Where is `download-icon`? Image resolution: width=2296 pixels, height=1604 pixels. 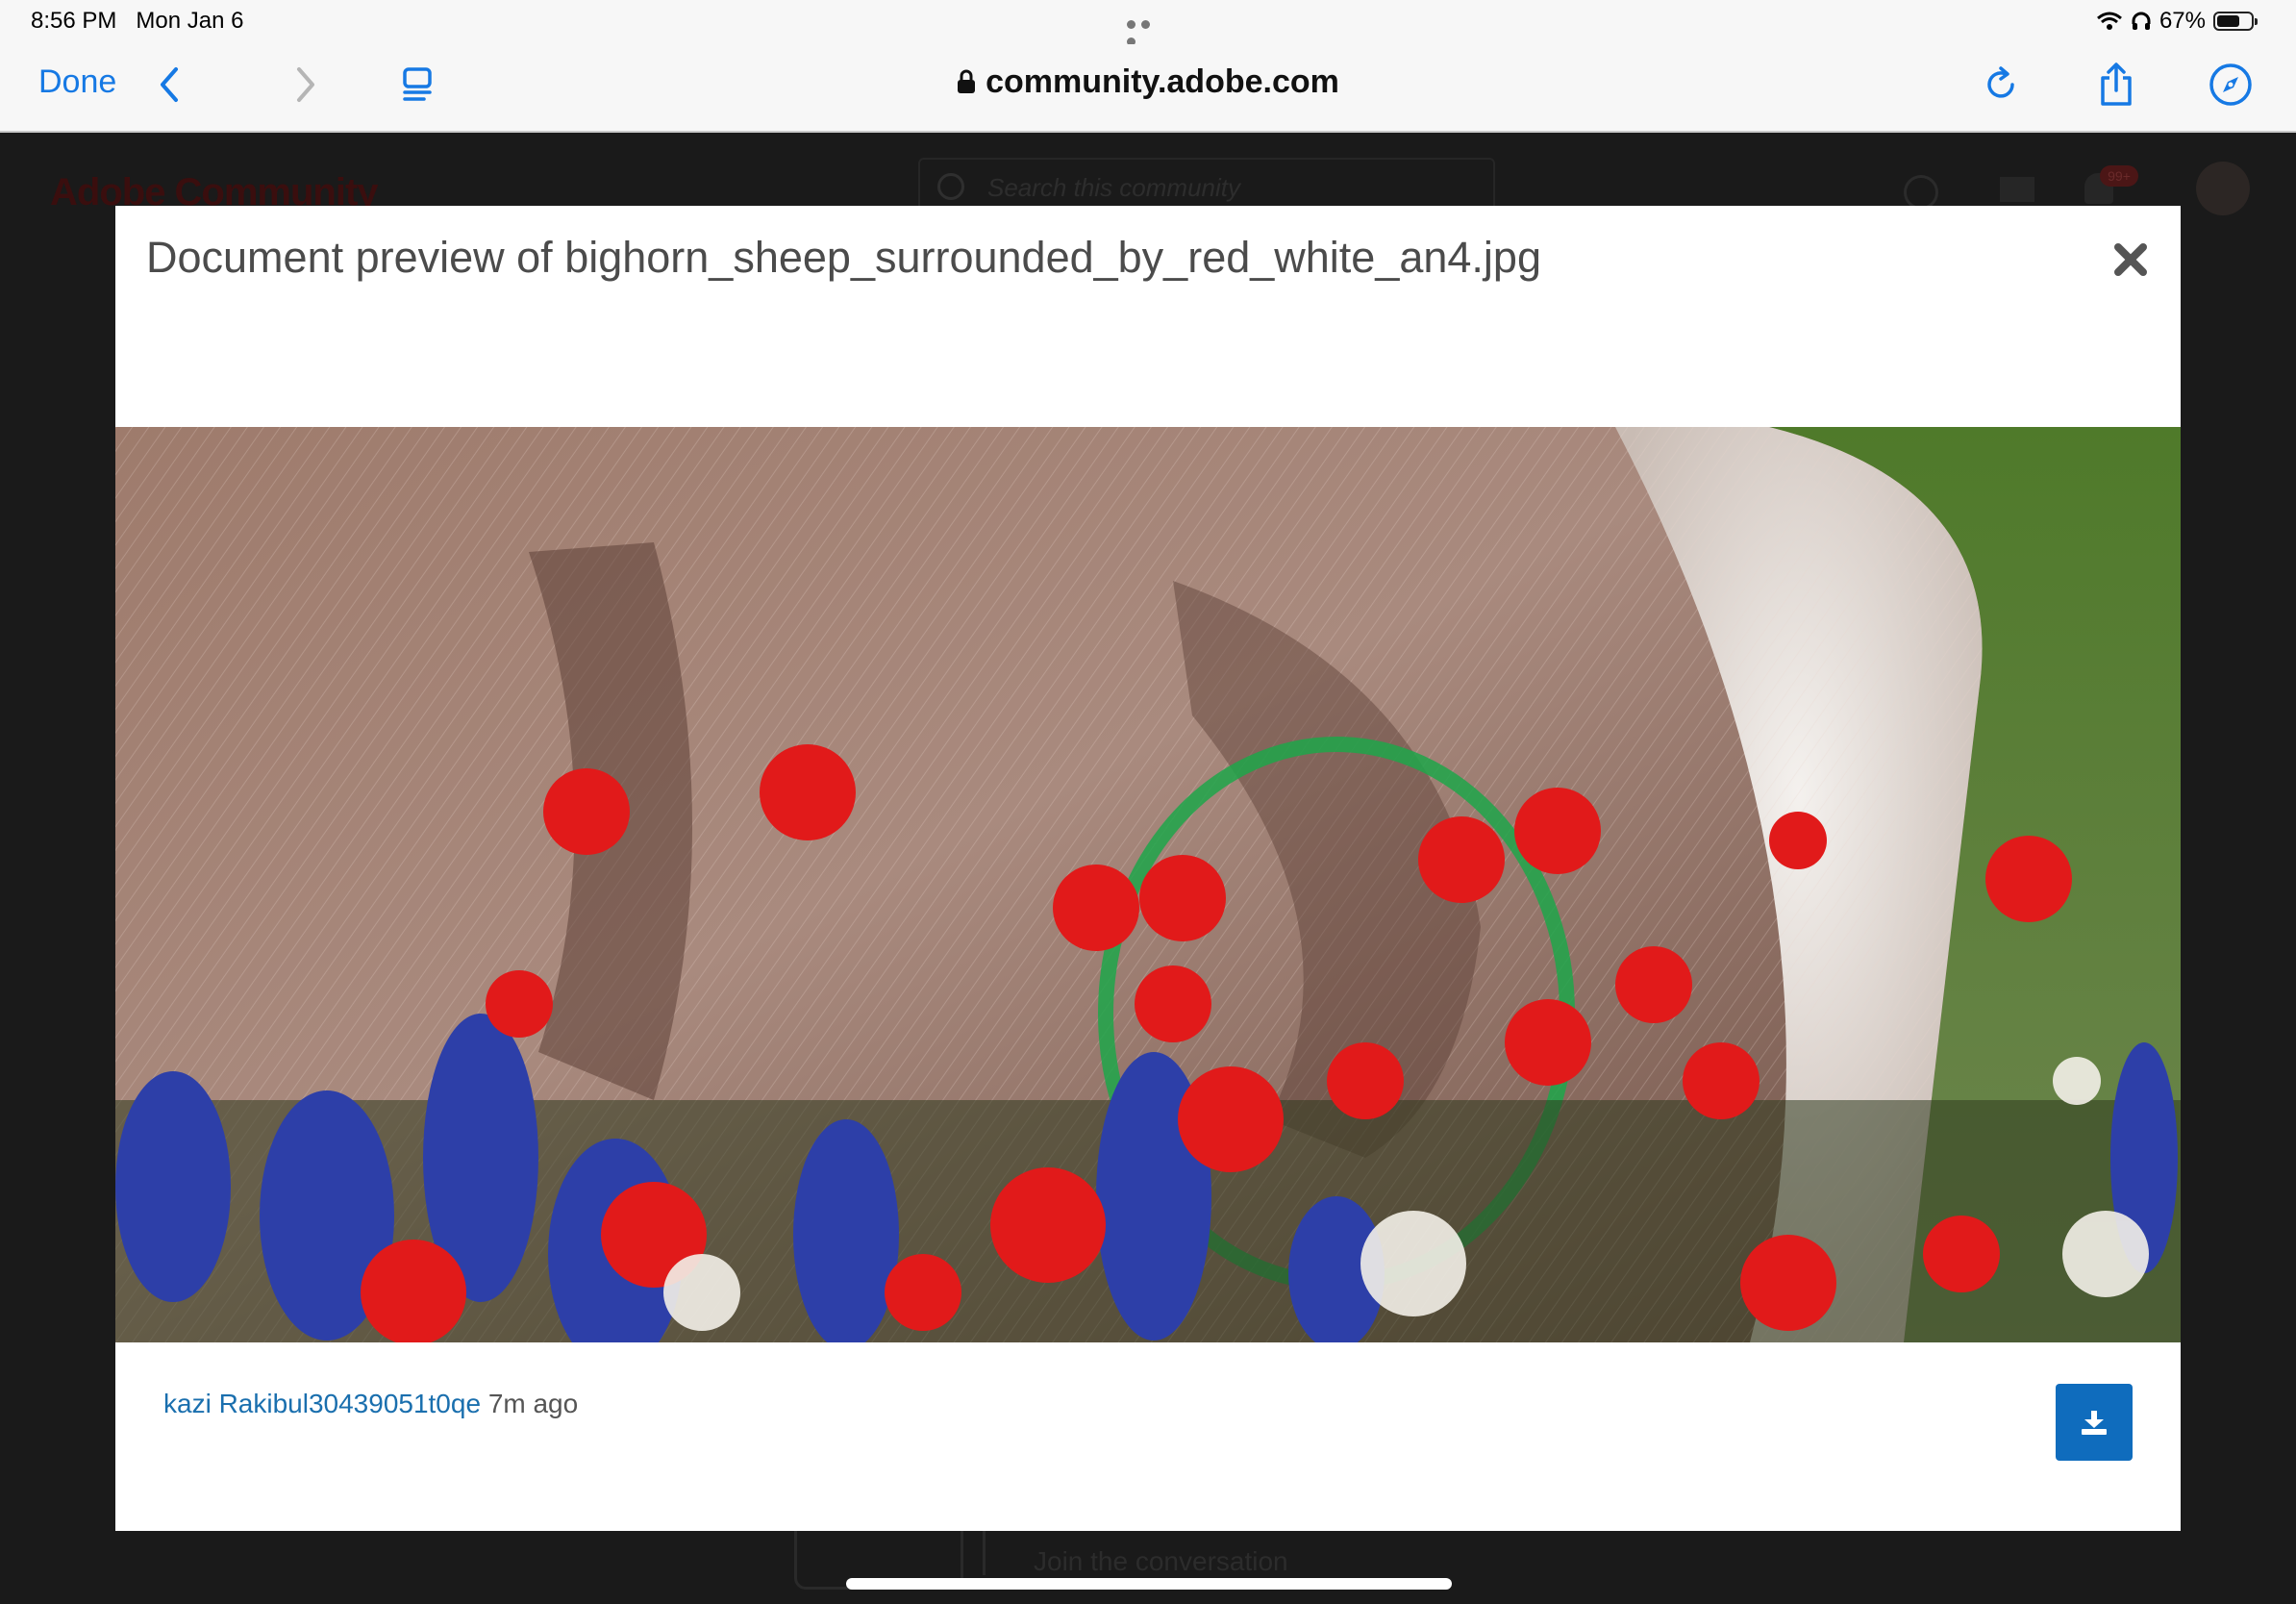 download-icon is located at coordinates (2094, 1423).